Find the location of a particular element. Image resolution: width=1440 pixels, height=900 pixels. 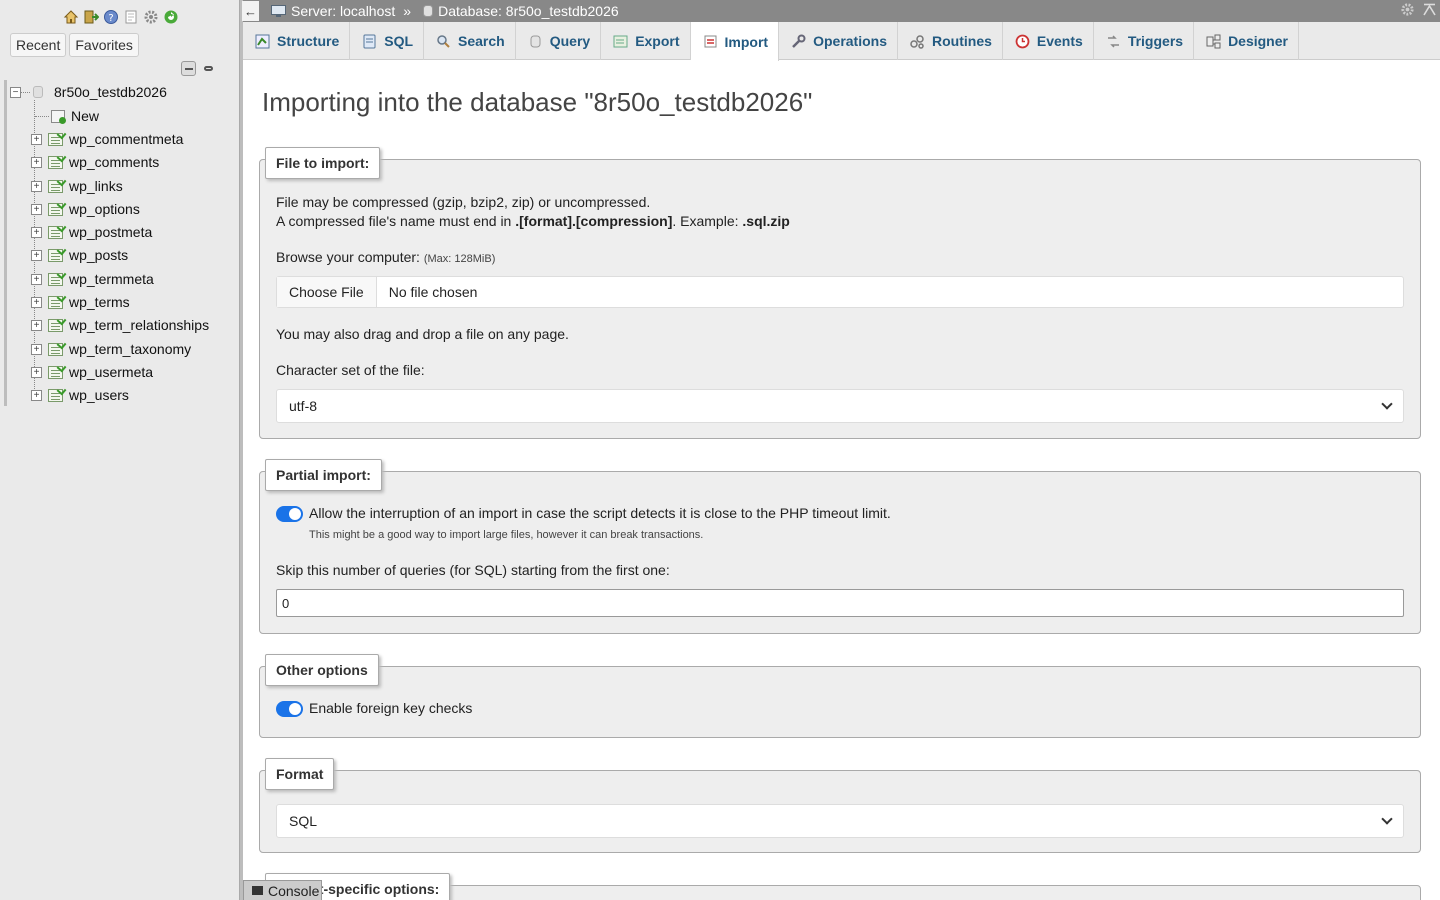

table-name: wp_terms is located at coordinates (99, 302).